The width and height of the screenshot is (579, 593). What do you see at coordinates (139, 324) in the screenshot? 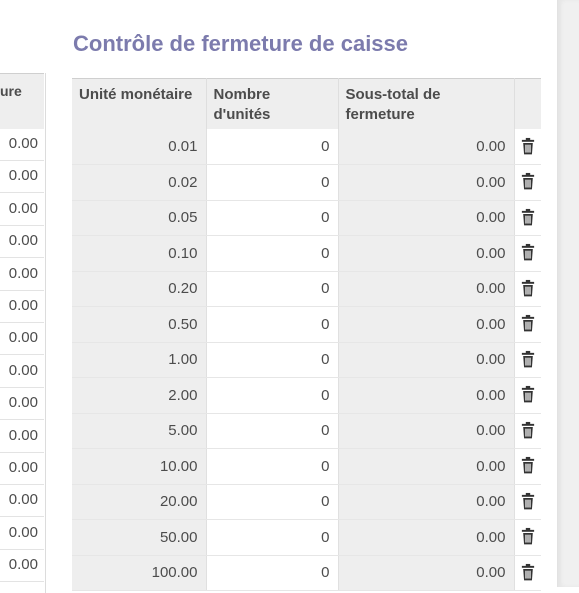
I see `unit-value: 0.50` at bounding box center [139, 324].